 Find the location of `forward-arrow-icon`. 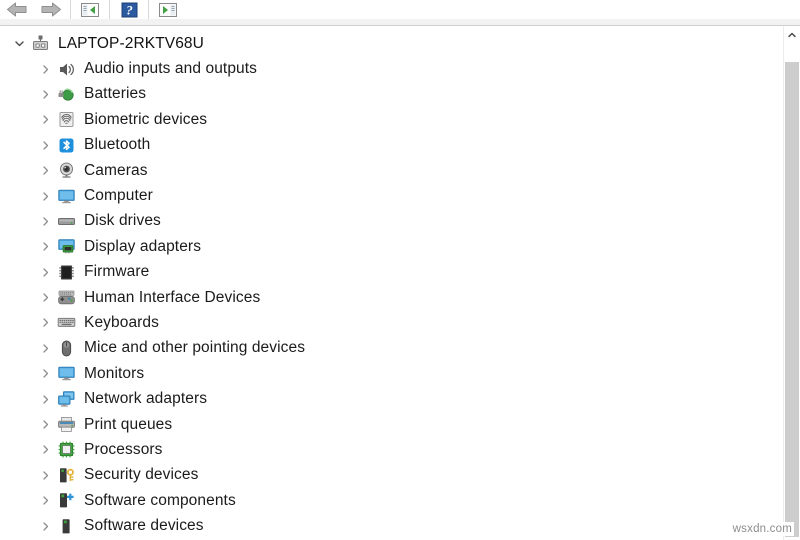

forward-arrow-icon is located at coordinates (51, 9).